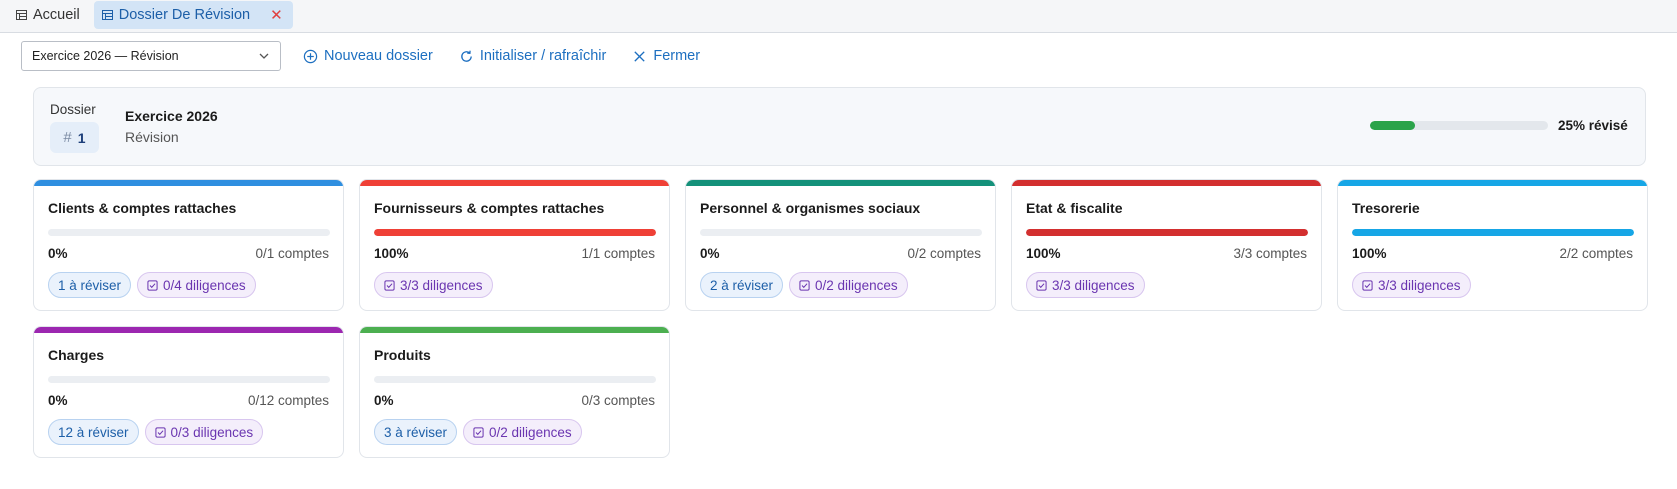 The image size is (1677, 489). I want to click on chevron-down-icon, so click(264, 56).